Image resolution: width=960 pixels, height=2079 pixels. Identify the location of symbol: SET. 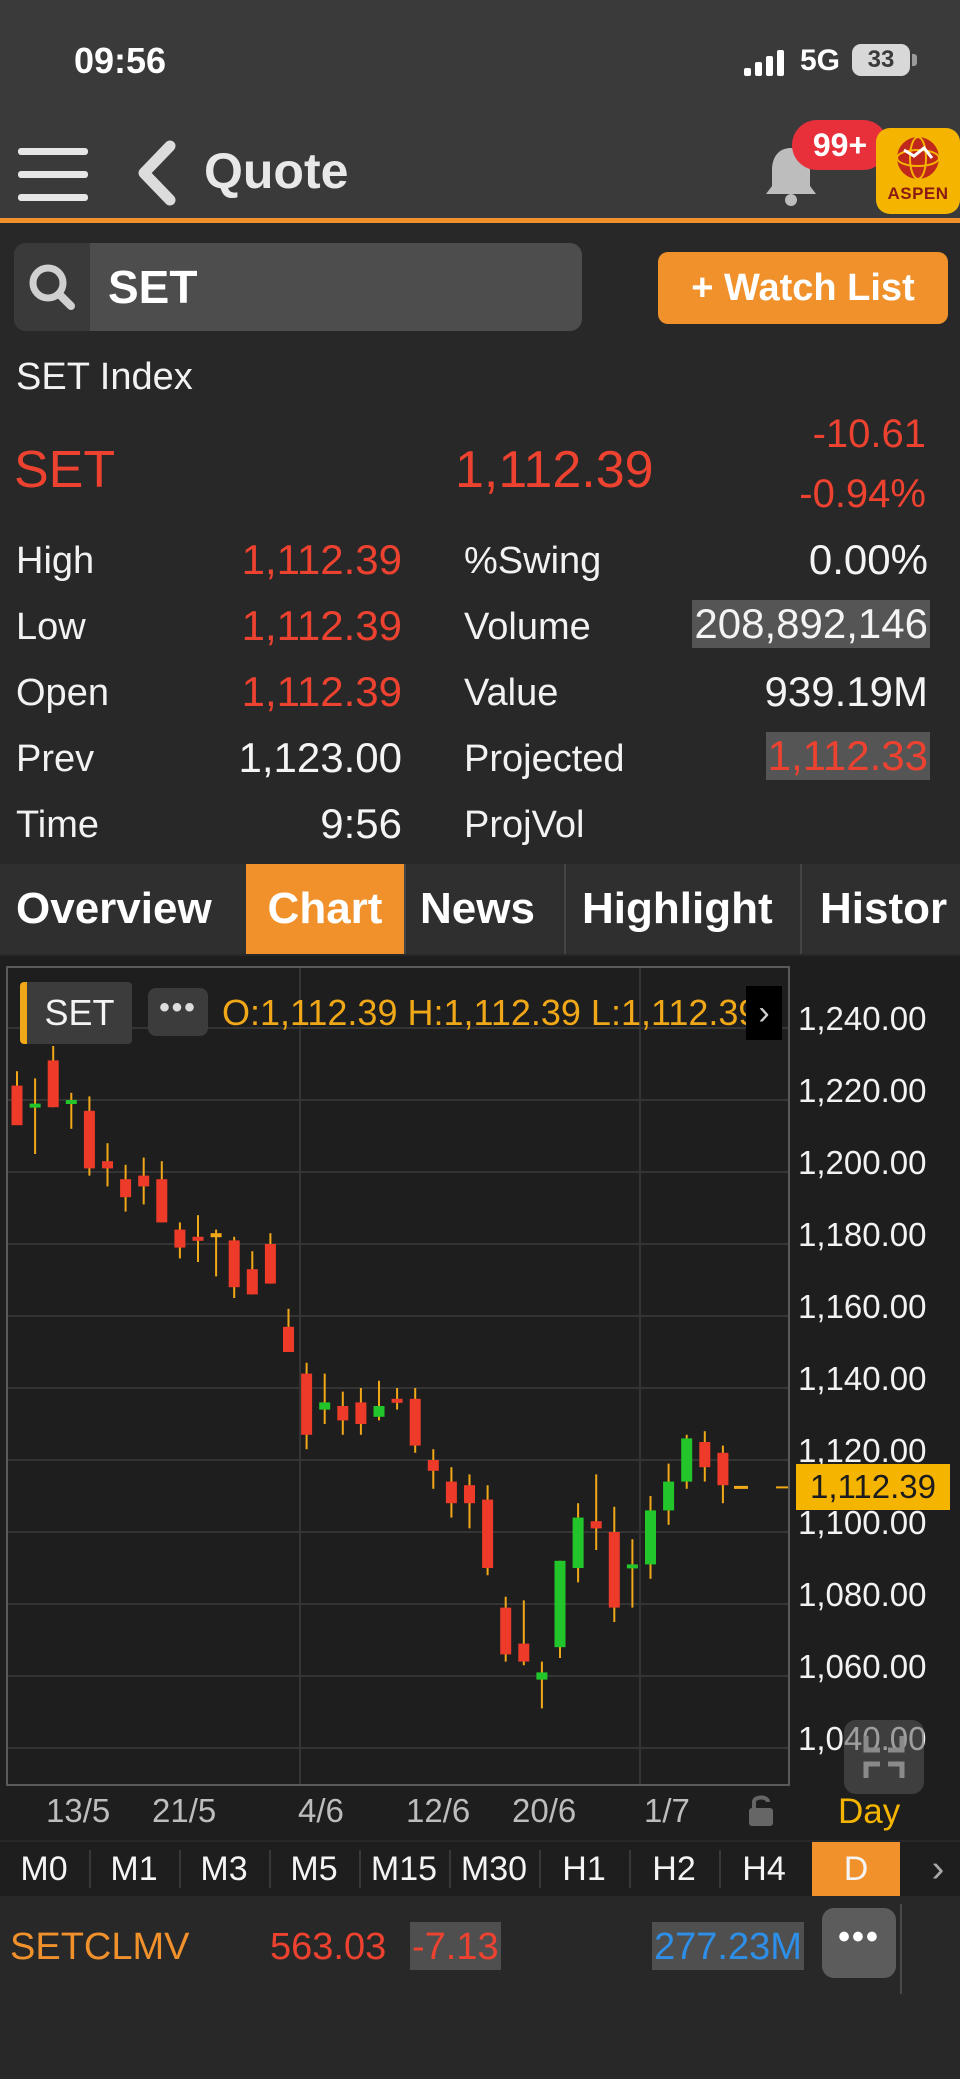
(65, 470).